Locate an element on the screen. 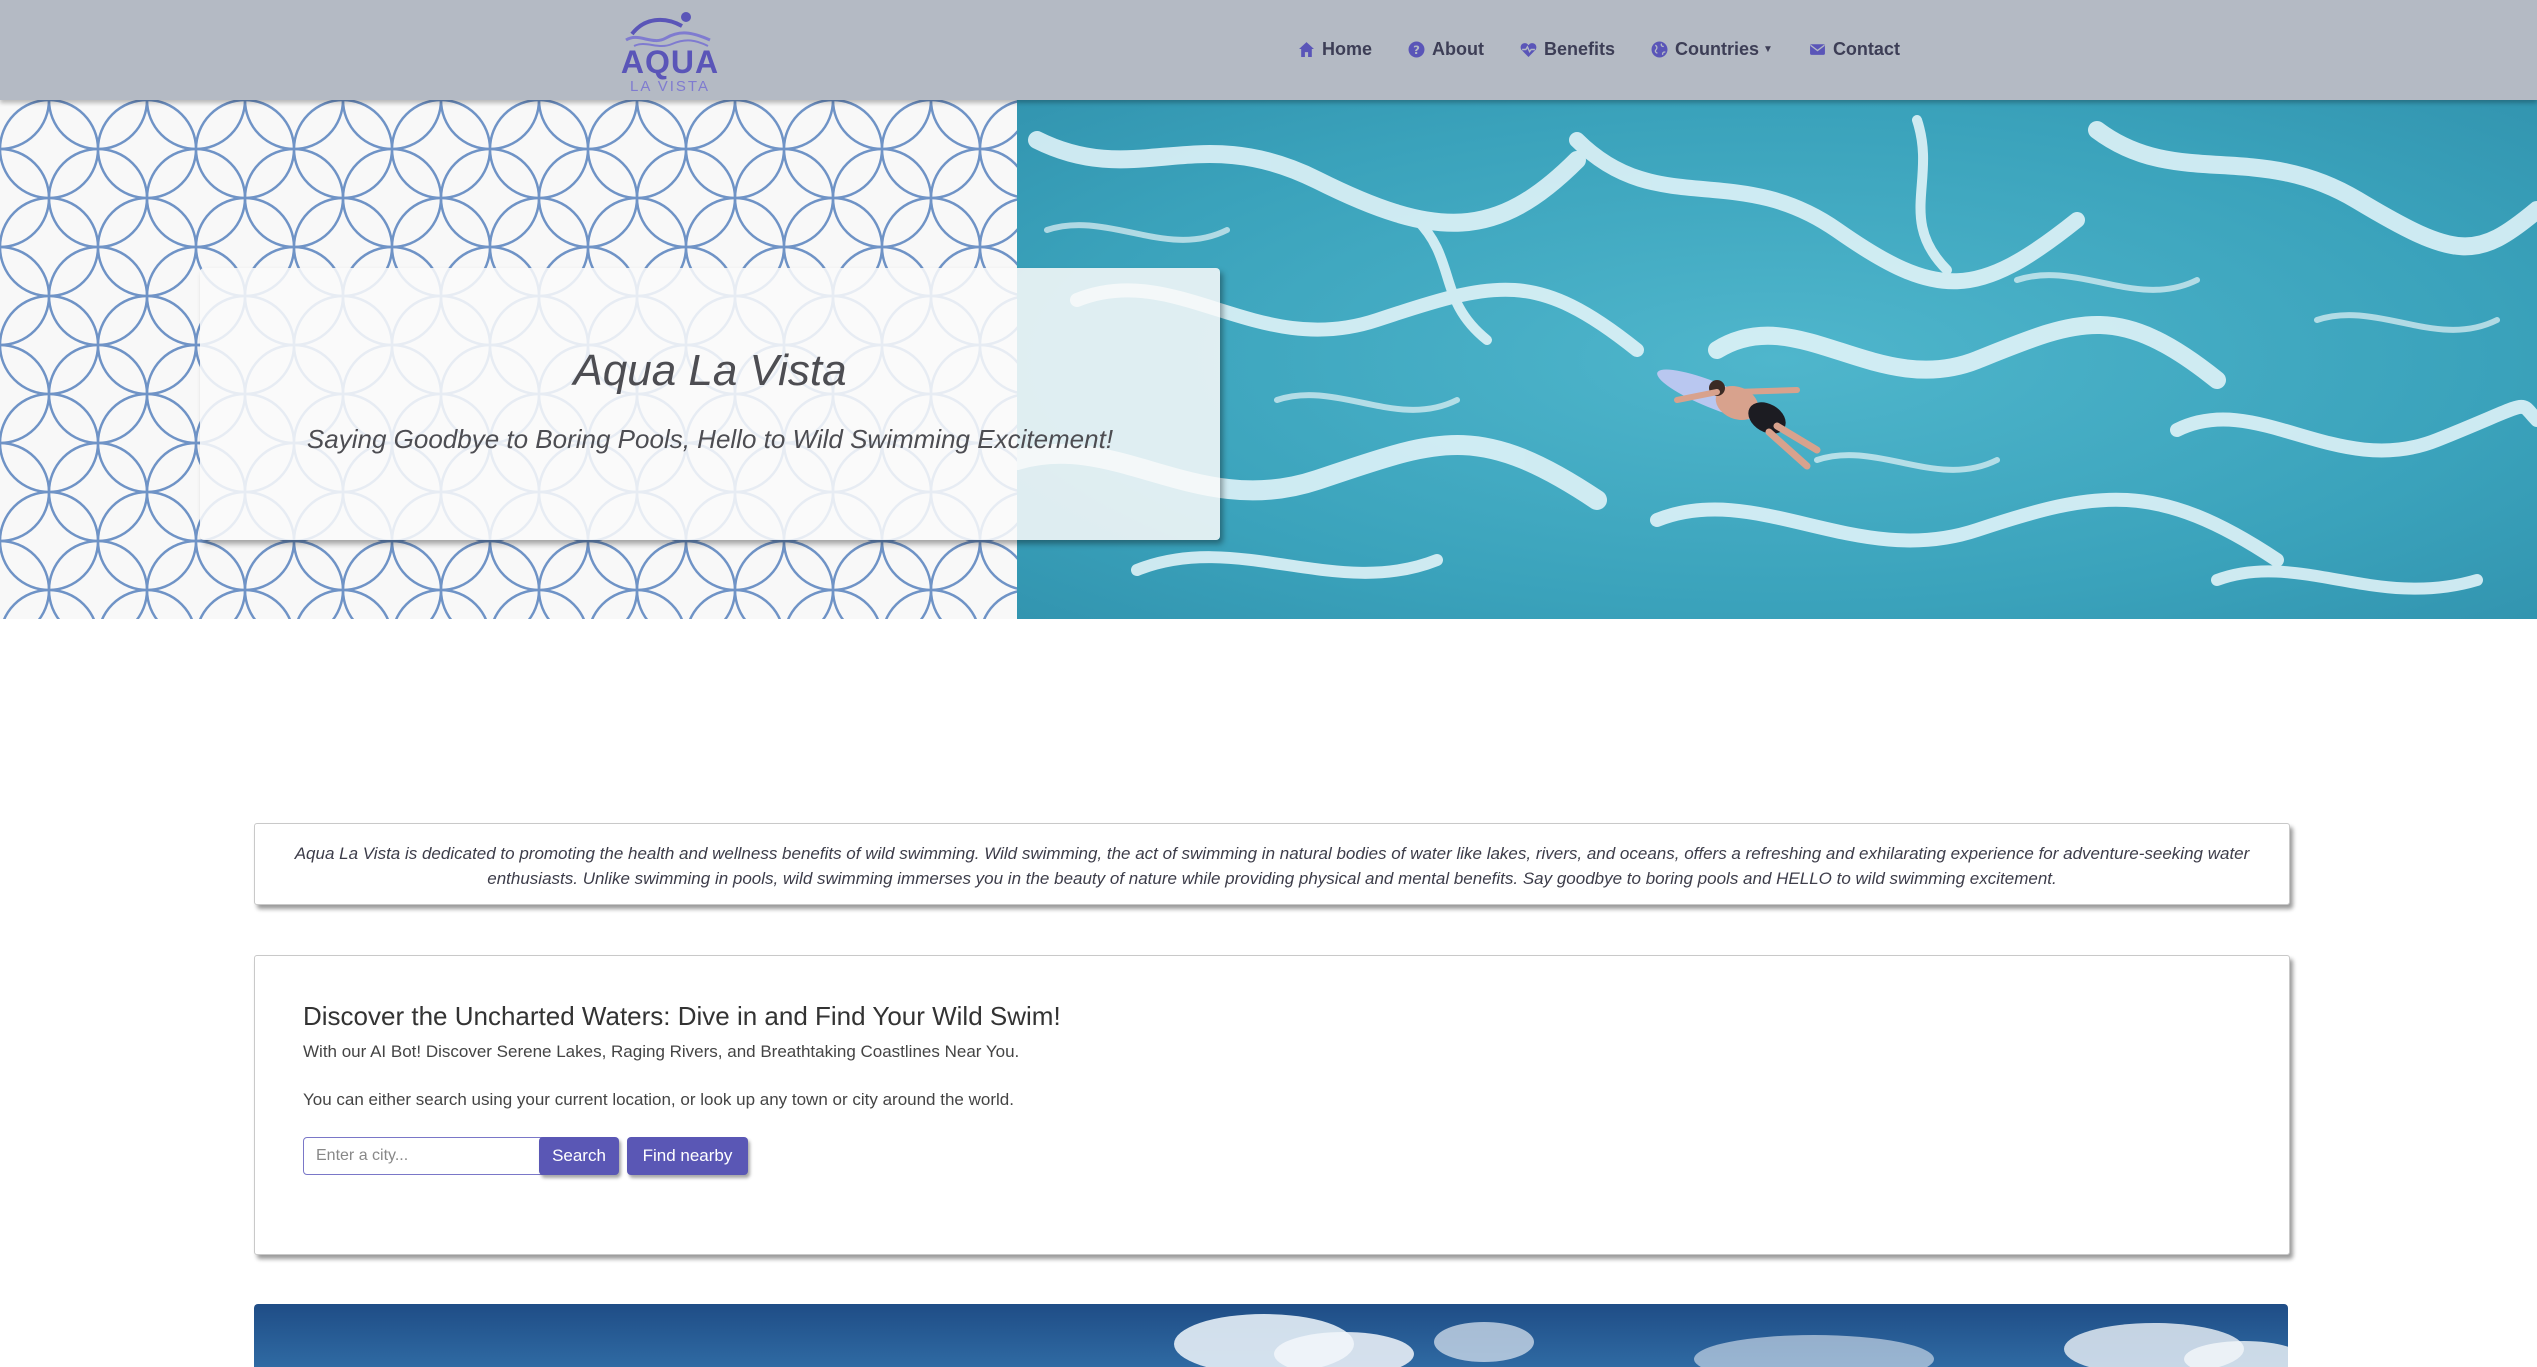 This screenshot has height=1367, width=2537. hero-title: Aqua La Vista is located at coordinates (710, 370).